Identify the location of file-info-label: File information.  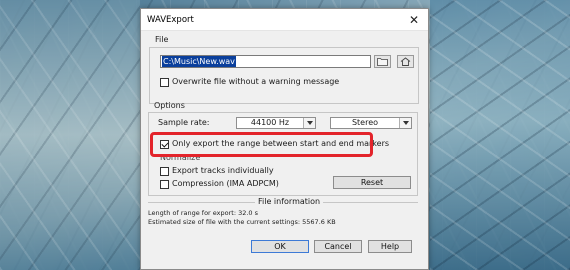
(289, 201).